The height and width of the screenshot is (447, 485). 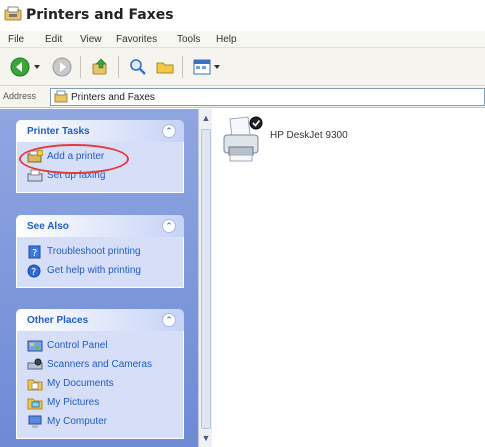 What do you see at coordinates (53, 39) in the screenshot?
I see `menu-edit: Edit` at bounding box center [53, 39].